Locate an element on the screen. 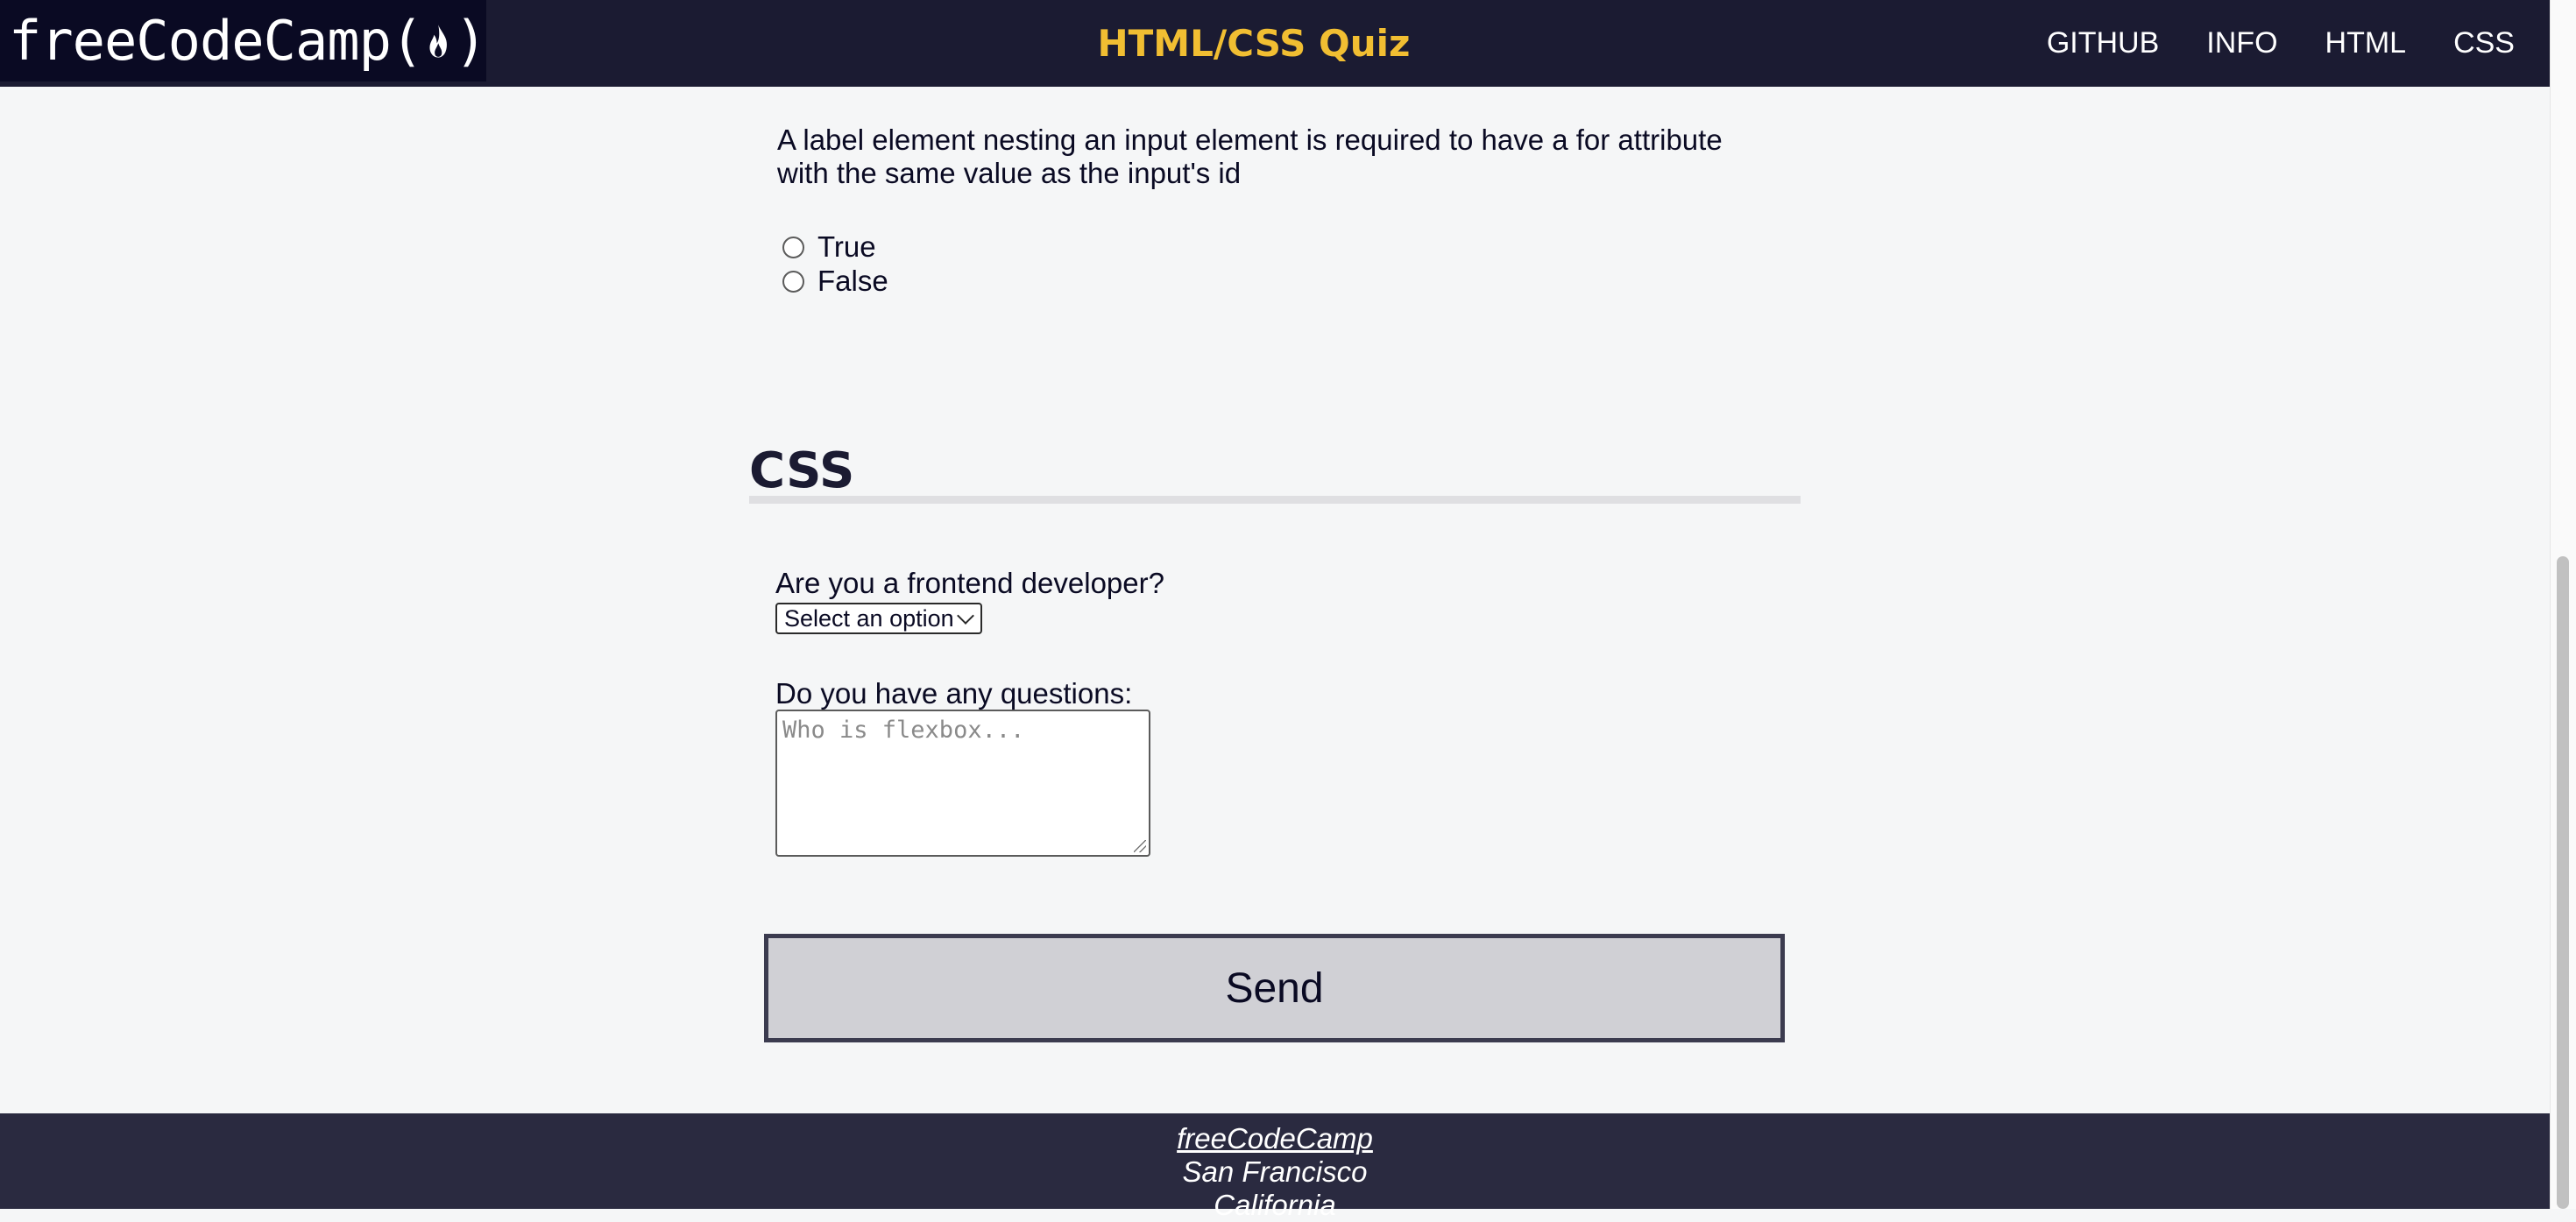 The height and width of the screenshot is (1222, 2576). footer-city: San Francisco is located at coordinates (1275, 1171).